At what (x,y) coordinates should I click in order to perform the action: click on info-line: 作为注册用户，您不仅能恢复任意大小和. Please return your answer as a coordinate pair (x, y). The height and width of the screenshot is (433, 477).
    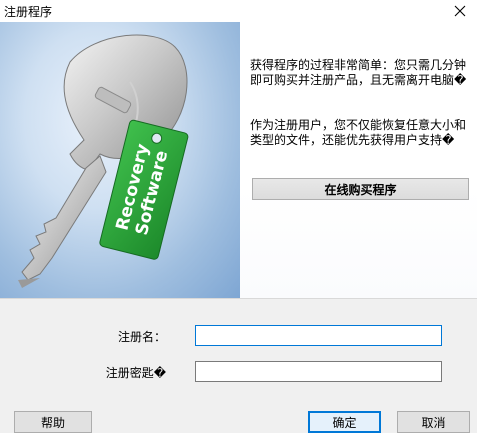
    Looking at the image, I should click on (358, 125).